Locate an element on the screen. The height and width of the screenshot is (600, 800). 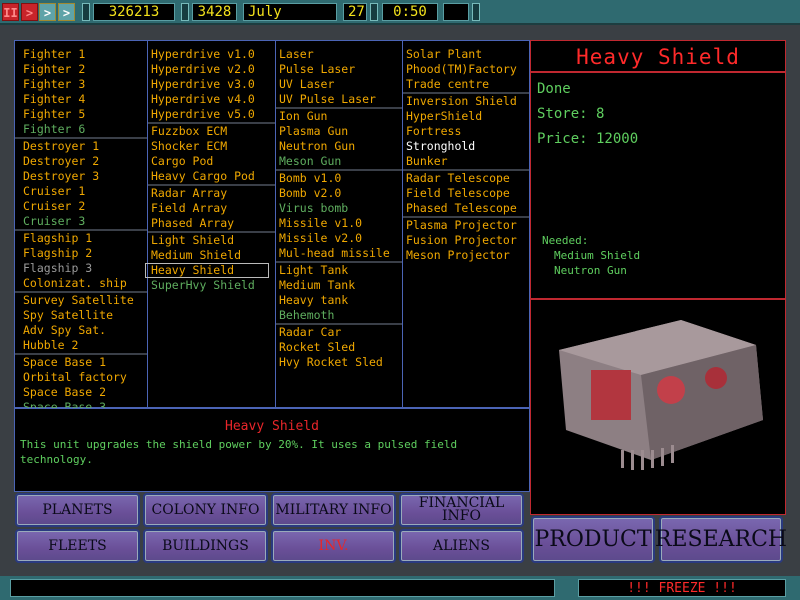
freeze-indicator: !!! FREEZE !!! is located at coordinates (682, 588).